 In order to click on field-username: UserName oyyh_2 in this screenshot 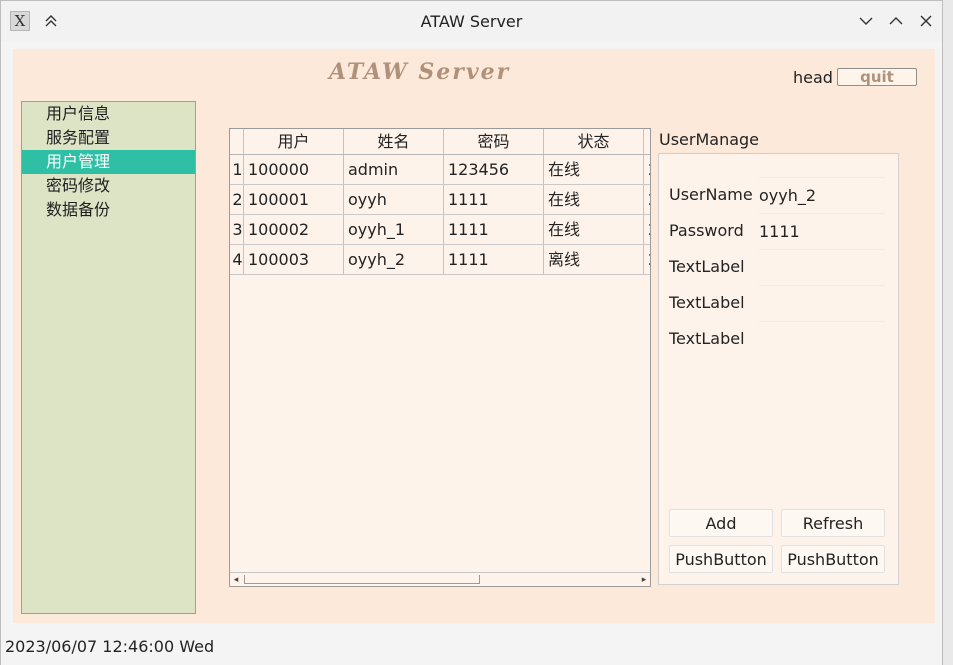, I will do `click(777, 195)`.